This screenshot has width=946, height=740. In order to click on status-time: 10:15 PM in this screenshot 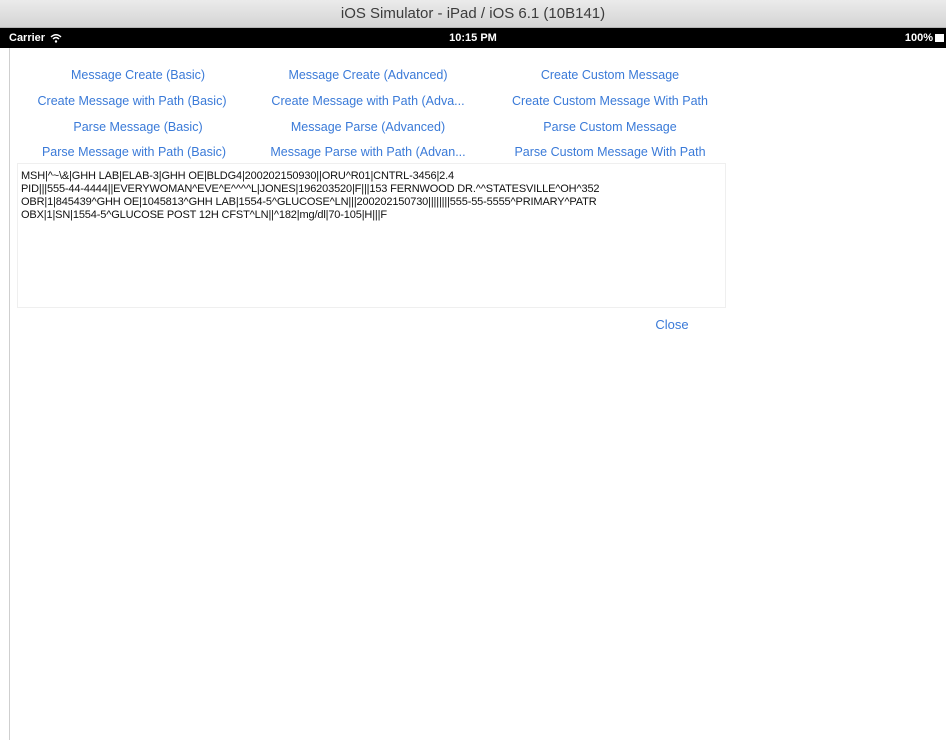, I will do `click(473, 38)`.